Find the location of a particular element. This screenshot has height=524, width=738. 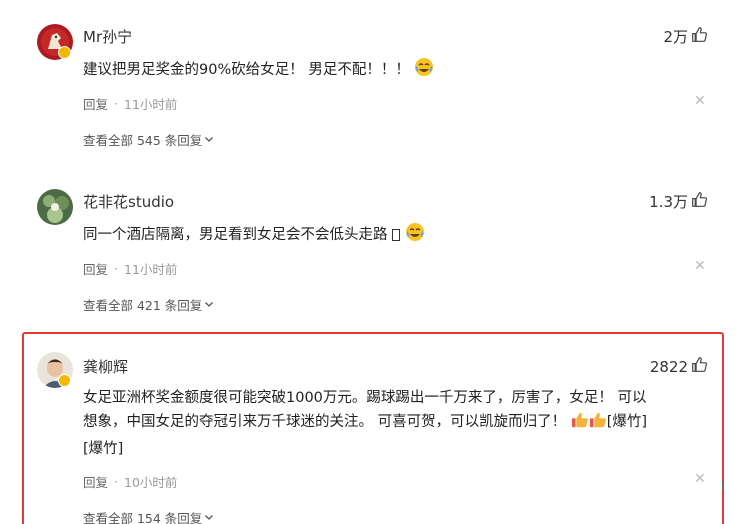

like-button: 2822 is located at coordinates (679, 366).